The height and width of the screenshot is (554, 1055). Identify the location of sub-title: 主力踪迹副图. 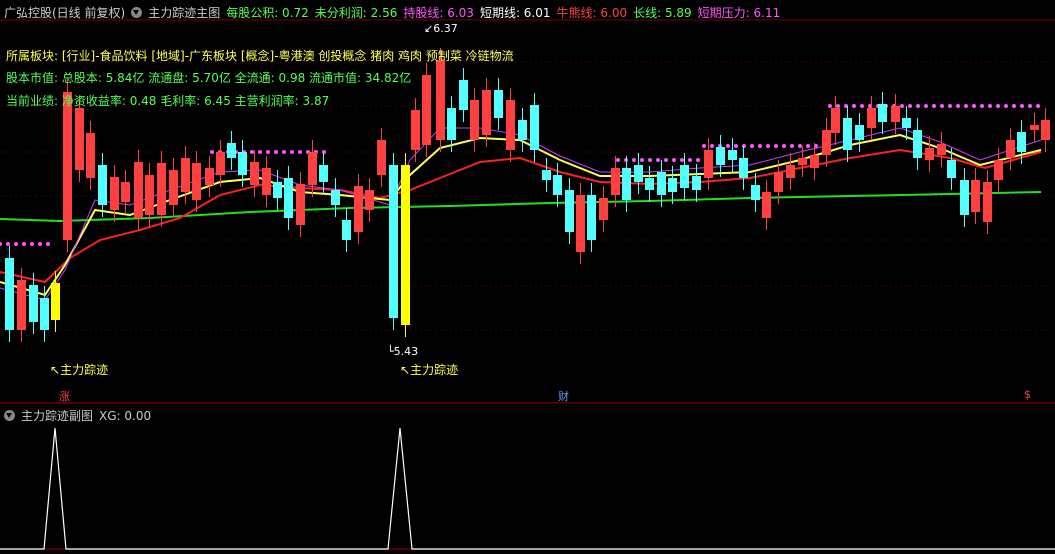
(57, 415).